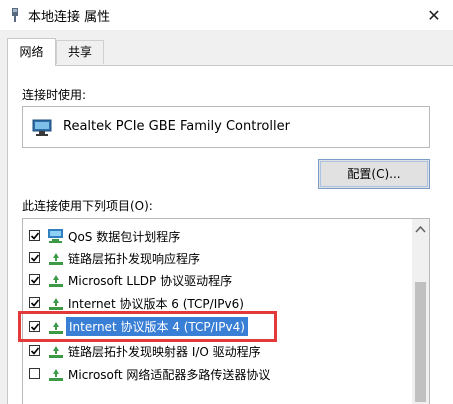  Describe the element at coordinates (55, 236) in the screenshot. I see `qos-icon` at that location.